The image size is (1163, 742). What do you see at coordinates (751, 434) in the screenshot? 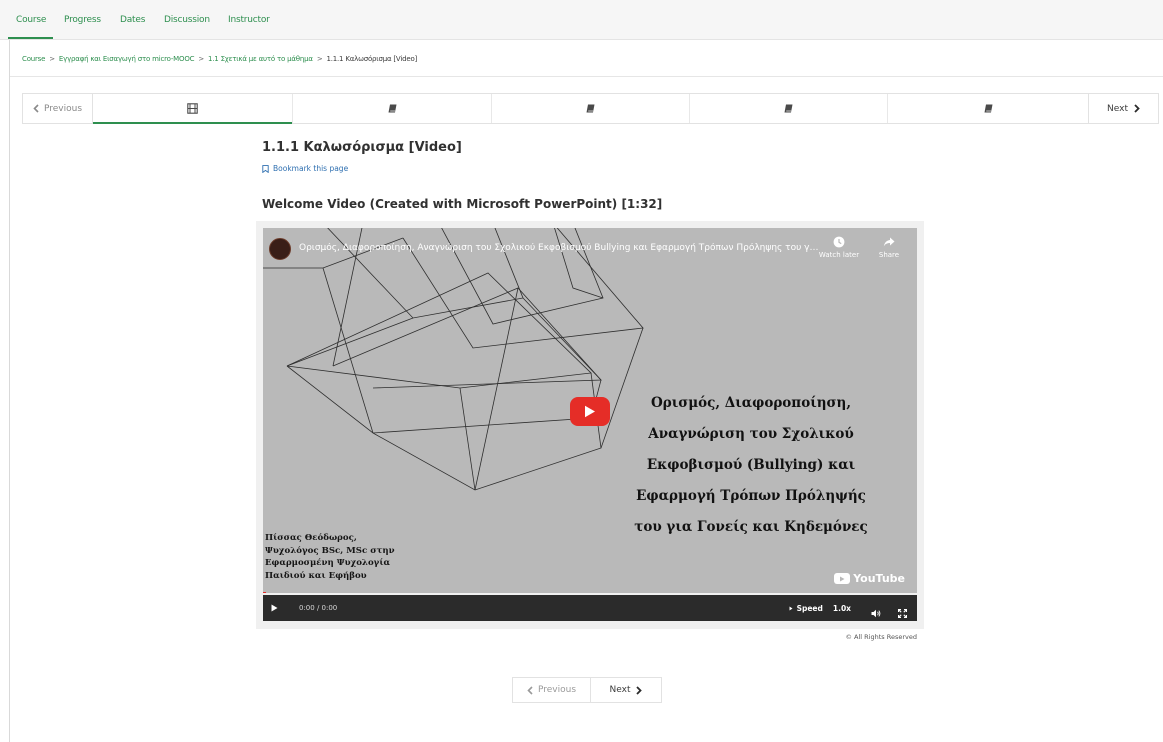
I see `slide-line: Αναγνώριση του Σχολικού` at bounding box center [751, 434].